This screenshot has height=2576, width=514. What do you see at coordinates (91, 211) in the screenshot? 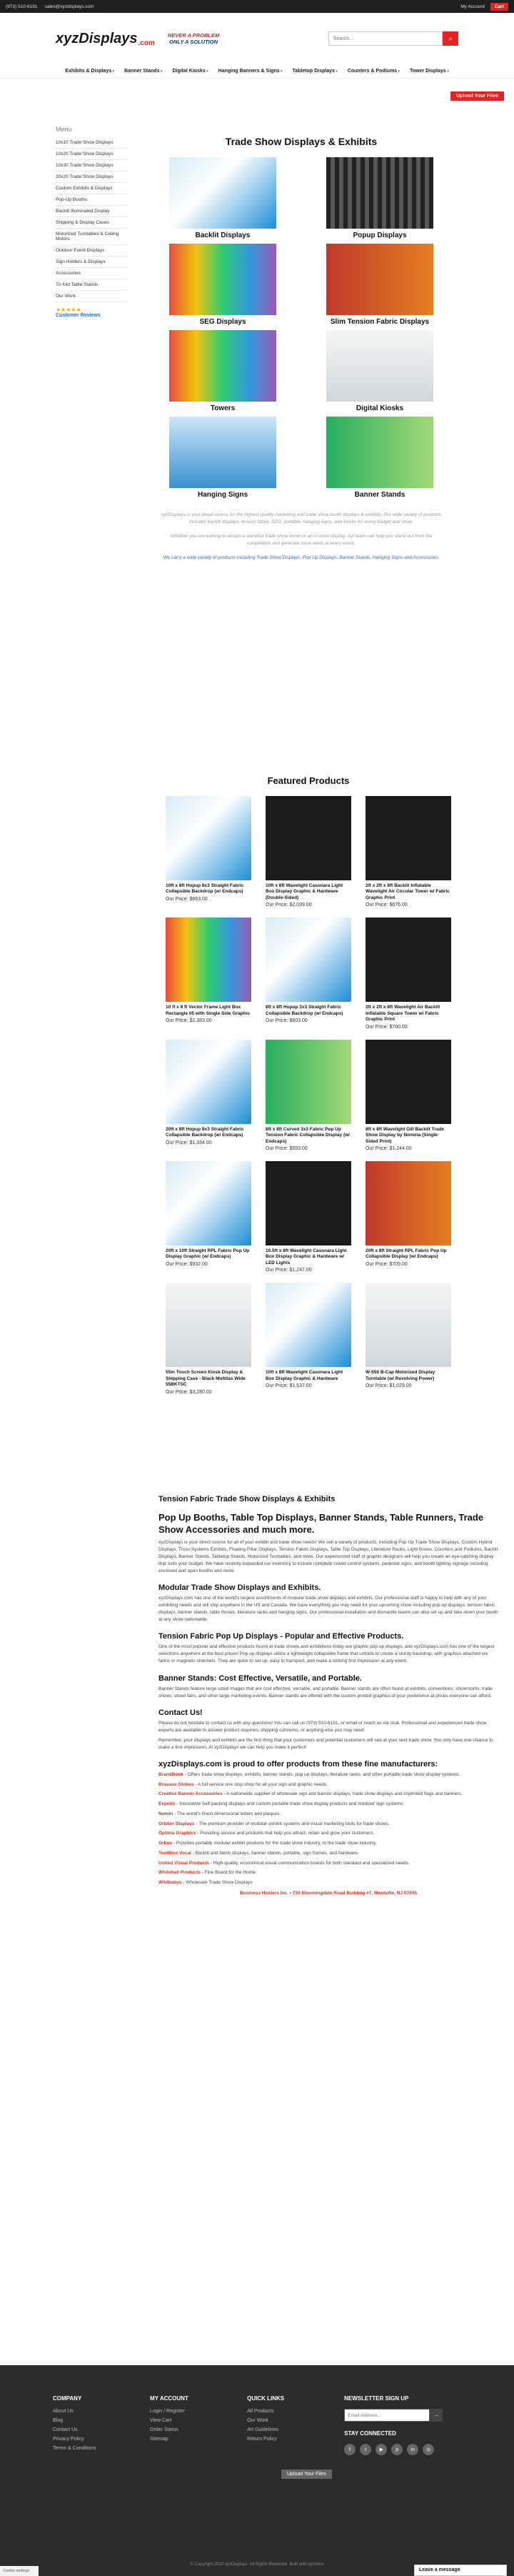
I see `sidebar-item: Backlit Illuminated Display` at bounding box center [91, 211].